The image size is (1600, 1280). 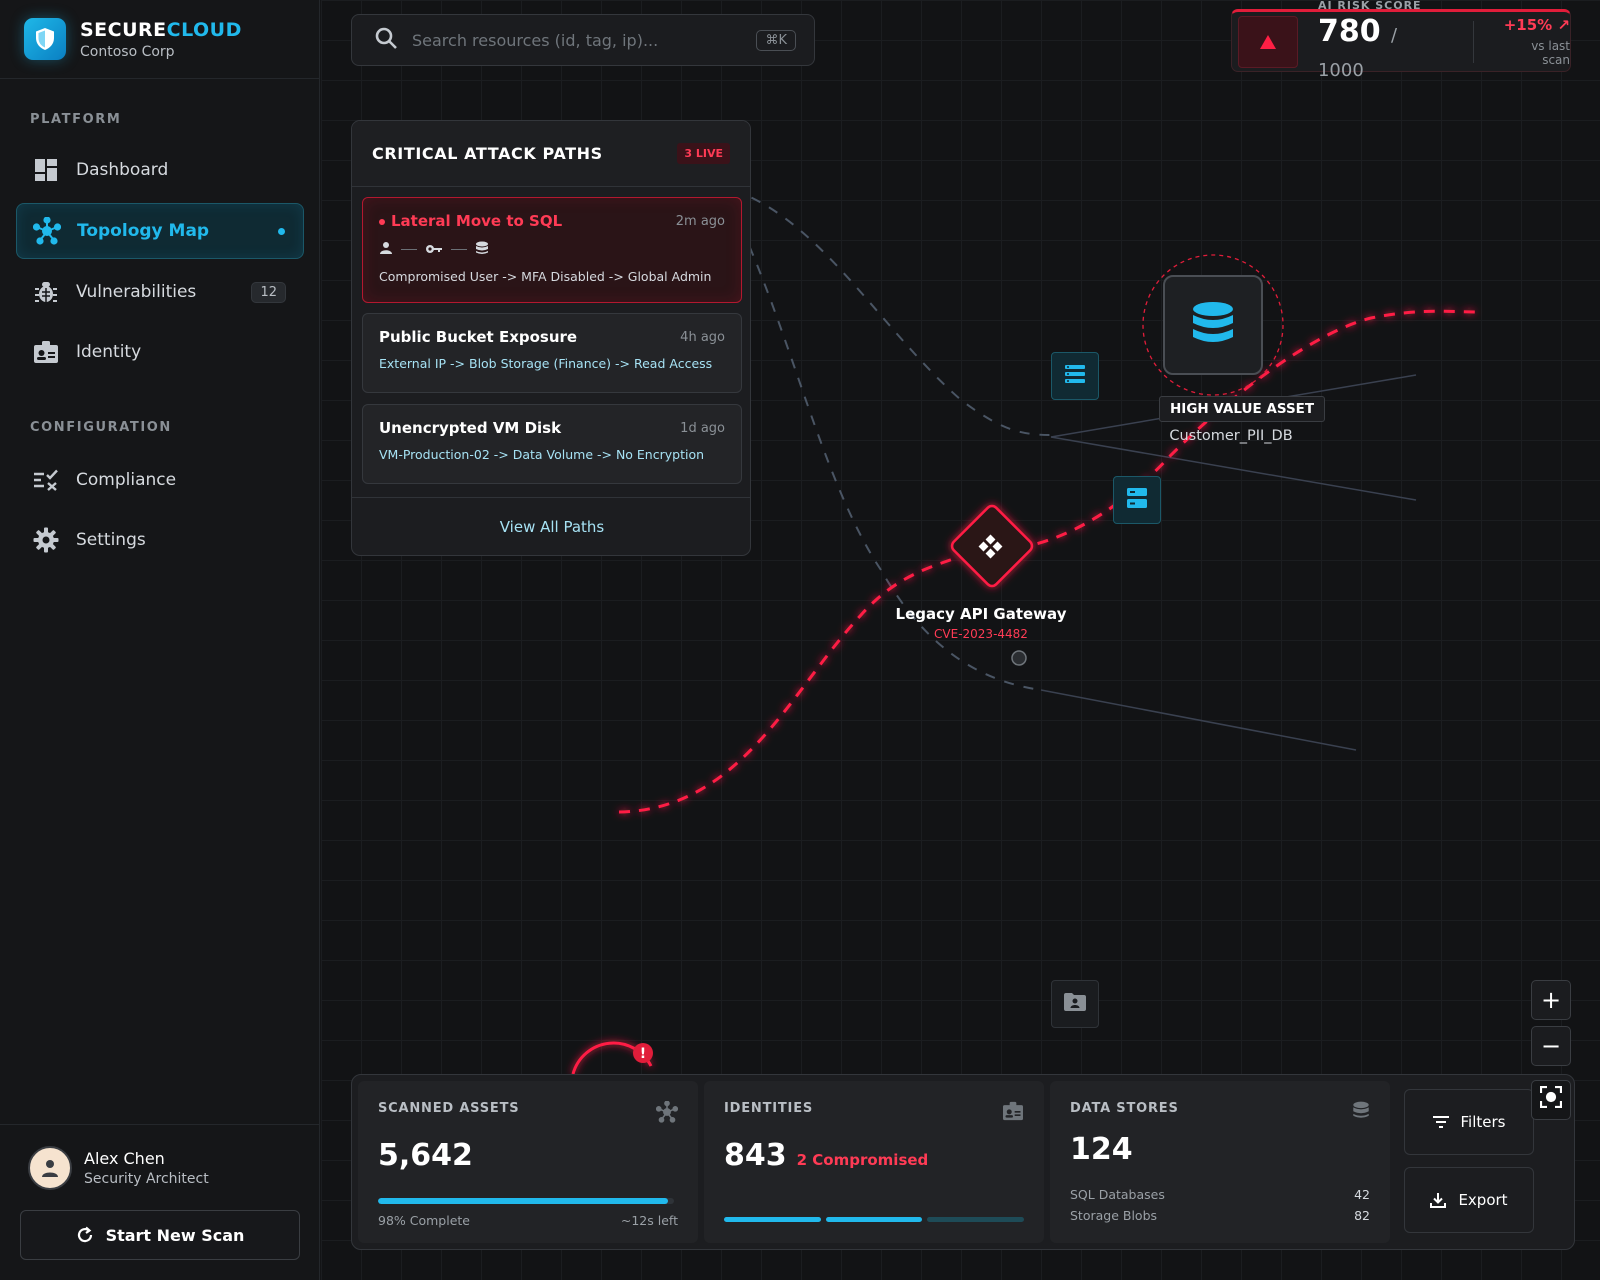 I want to click on attack-path-time: 1d ago, so click(x=702, y=428).